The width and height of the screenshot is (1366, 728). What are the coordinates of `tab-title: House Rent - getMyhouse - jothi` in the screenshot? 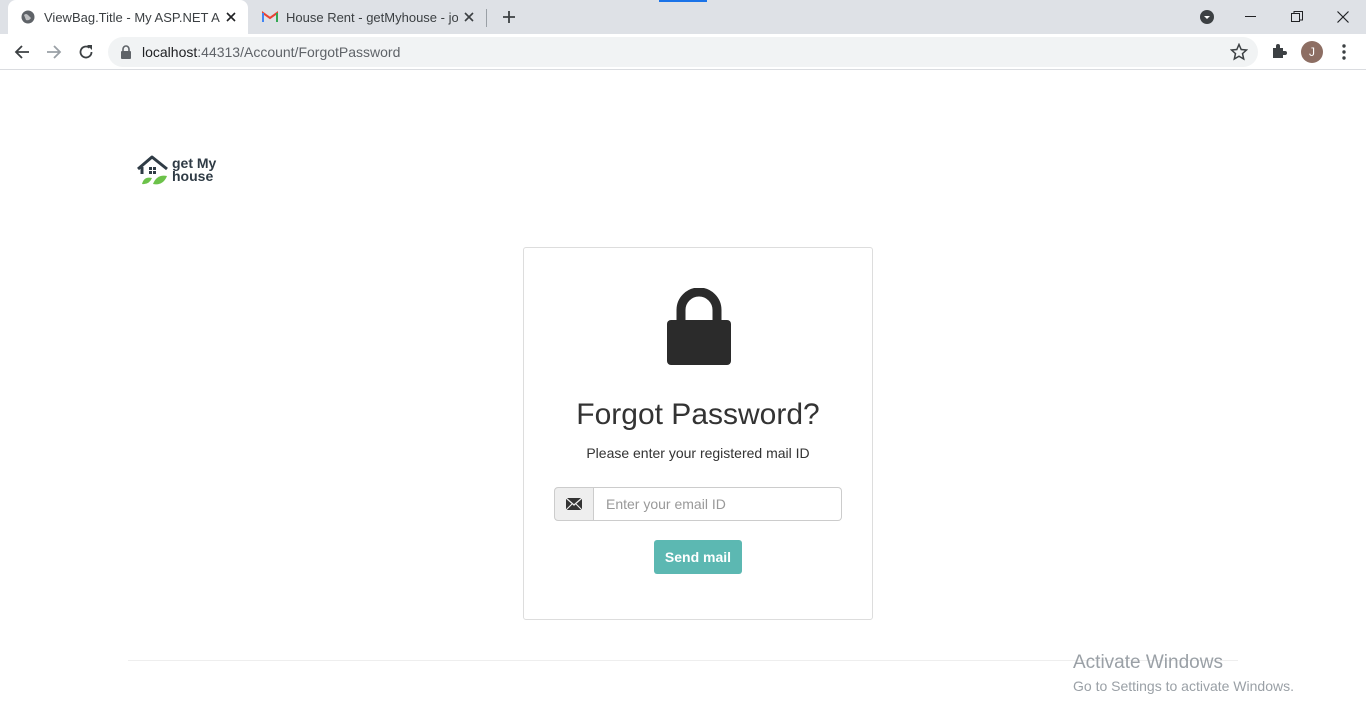 It's located at (372, 17).